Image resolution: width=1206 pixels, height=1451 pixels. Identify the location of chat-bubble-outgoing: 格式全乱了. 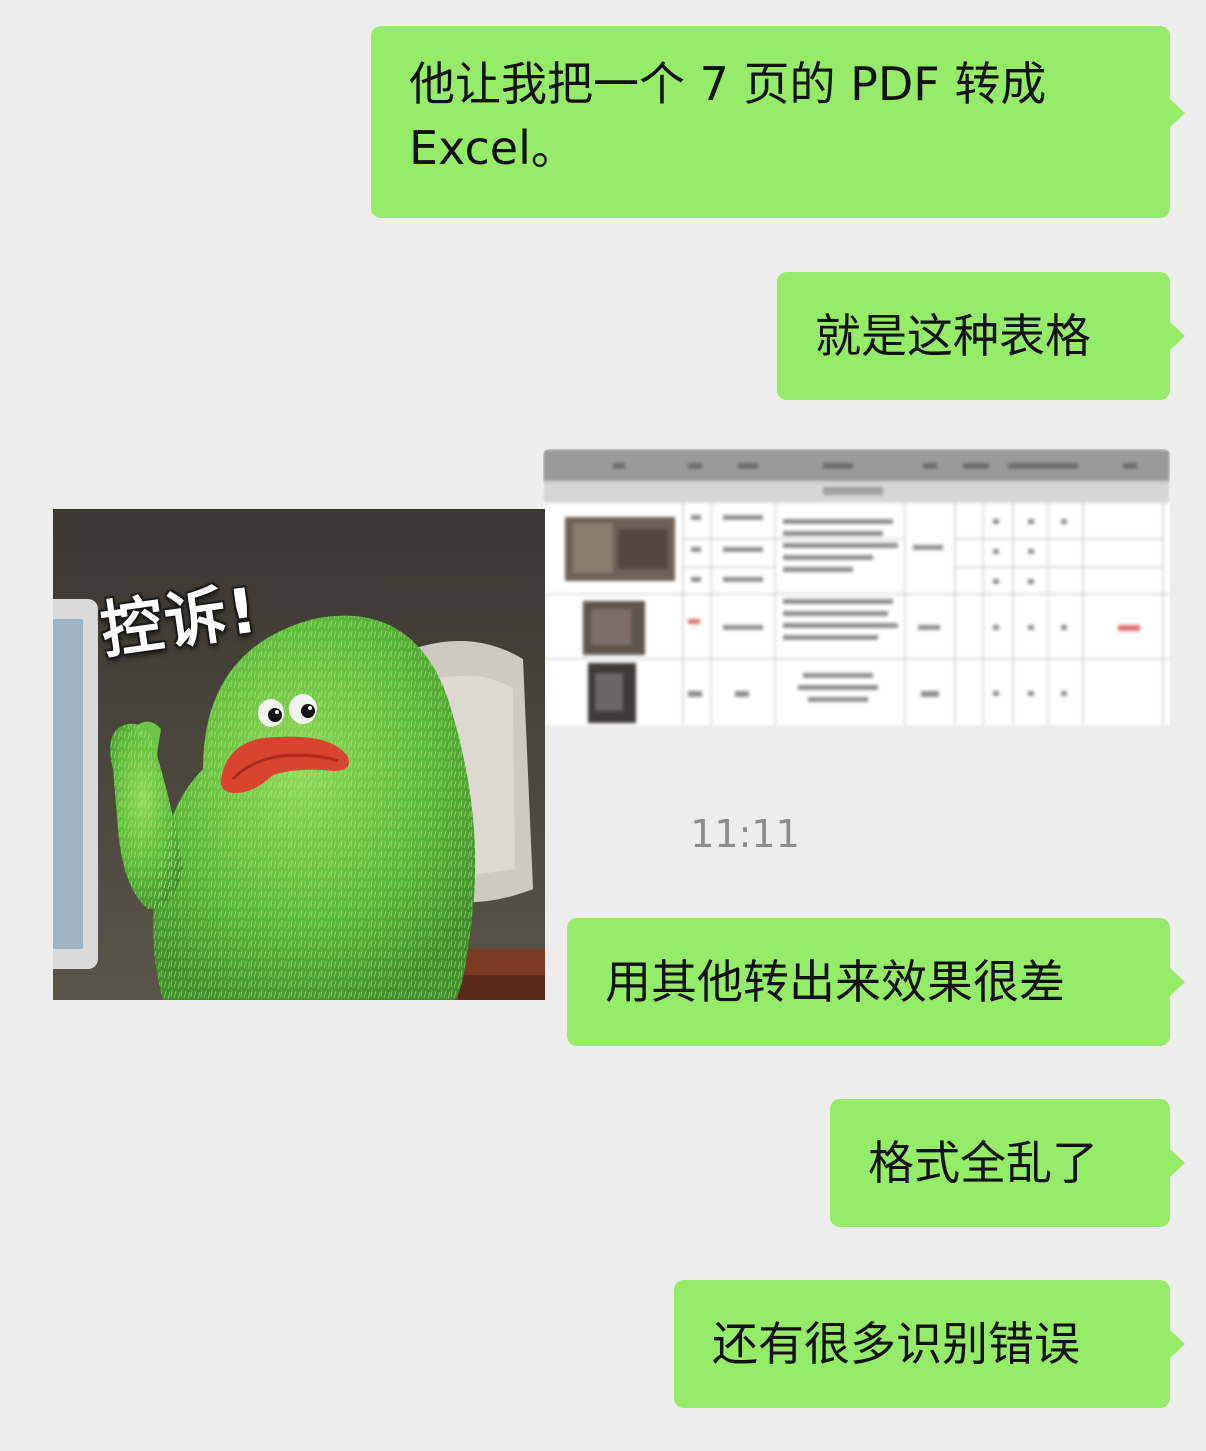
(1007, 1163).